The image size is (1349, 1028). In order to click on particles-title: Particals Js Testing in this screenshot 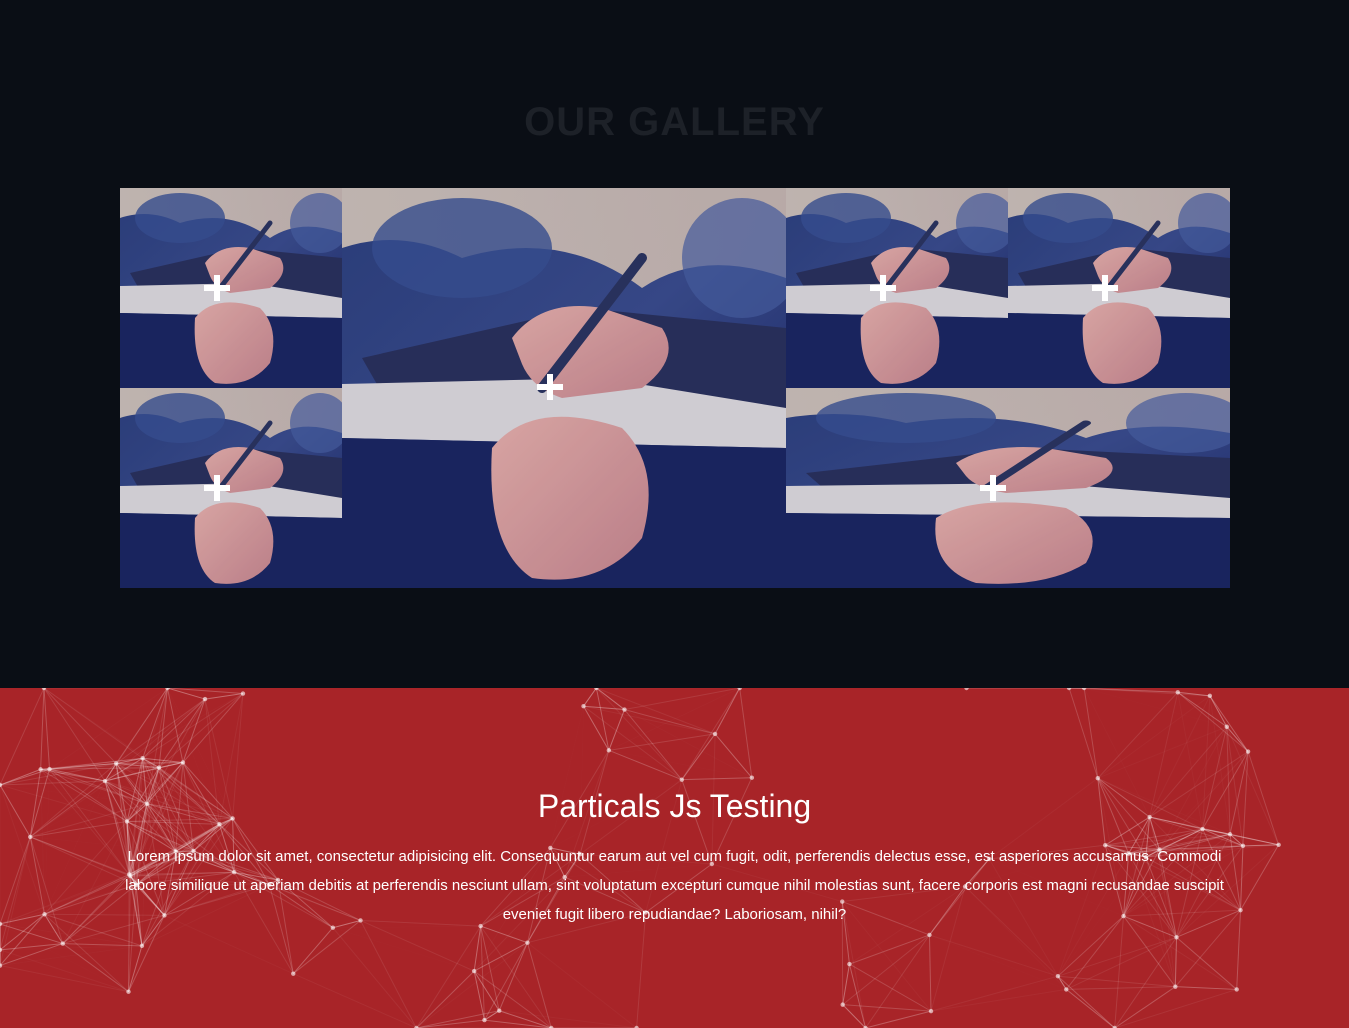, I will do `click(674, 806)`.